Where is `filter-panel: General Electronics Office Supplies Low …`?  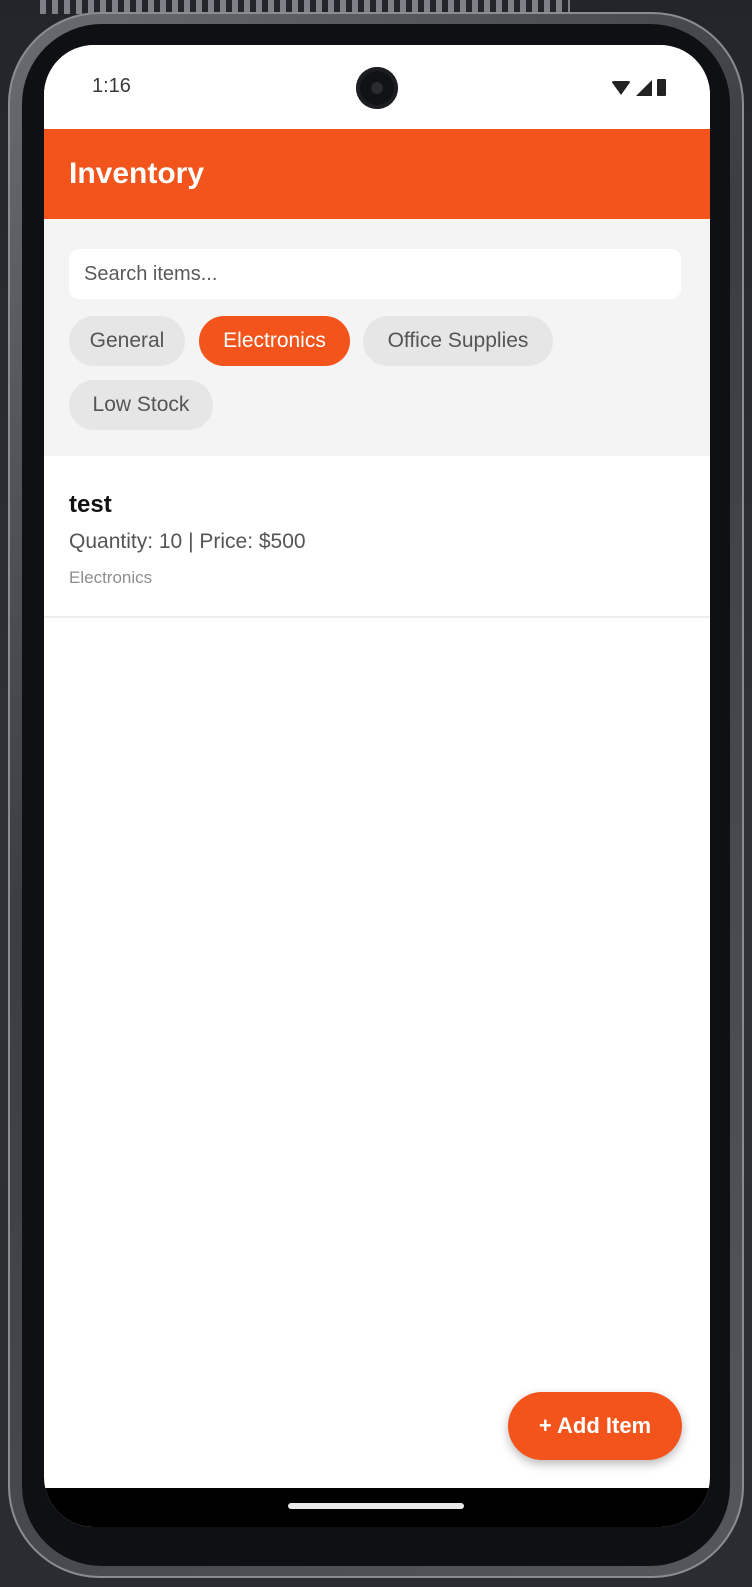
filter-panel: General Electronics Office Supplies Low … is located at coordinates (377, 337).